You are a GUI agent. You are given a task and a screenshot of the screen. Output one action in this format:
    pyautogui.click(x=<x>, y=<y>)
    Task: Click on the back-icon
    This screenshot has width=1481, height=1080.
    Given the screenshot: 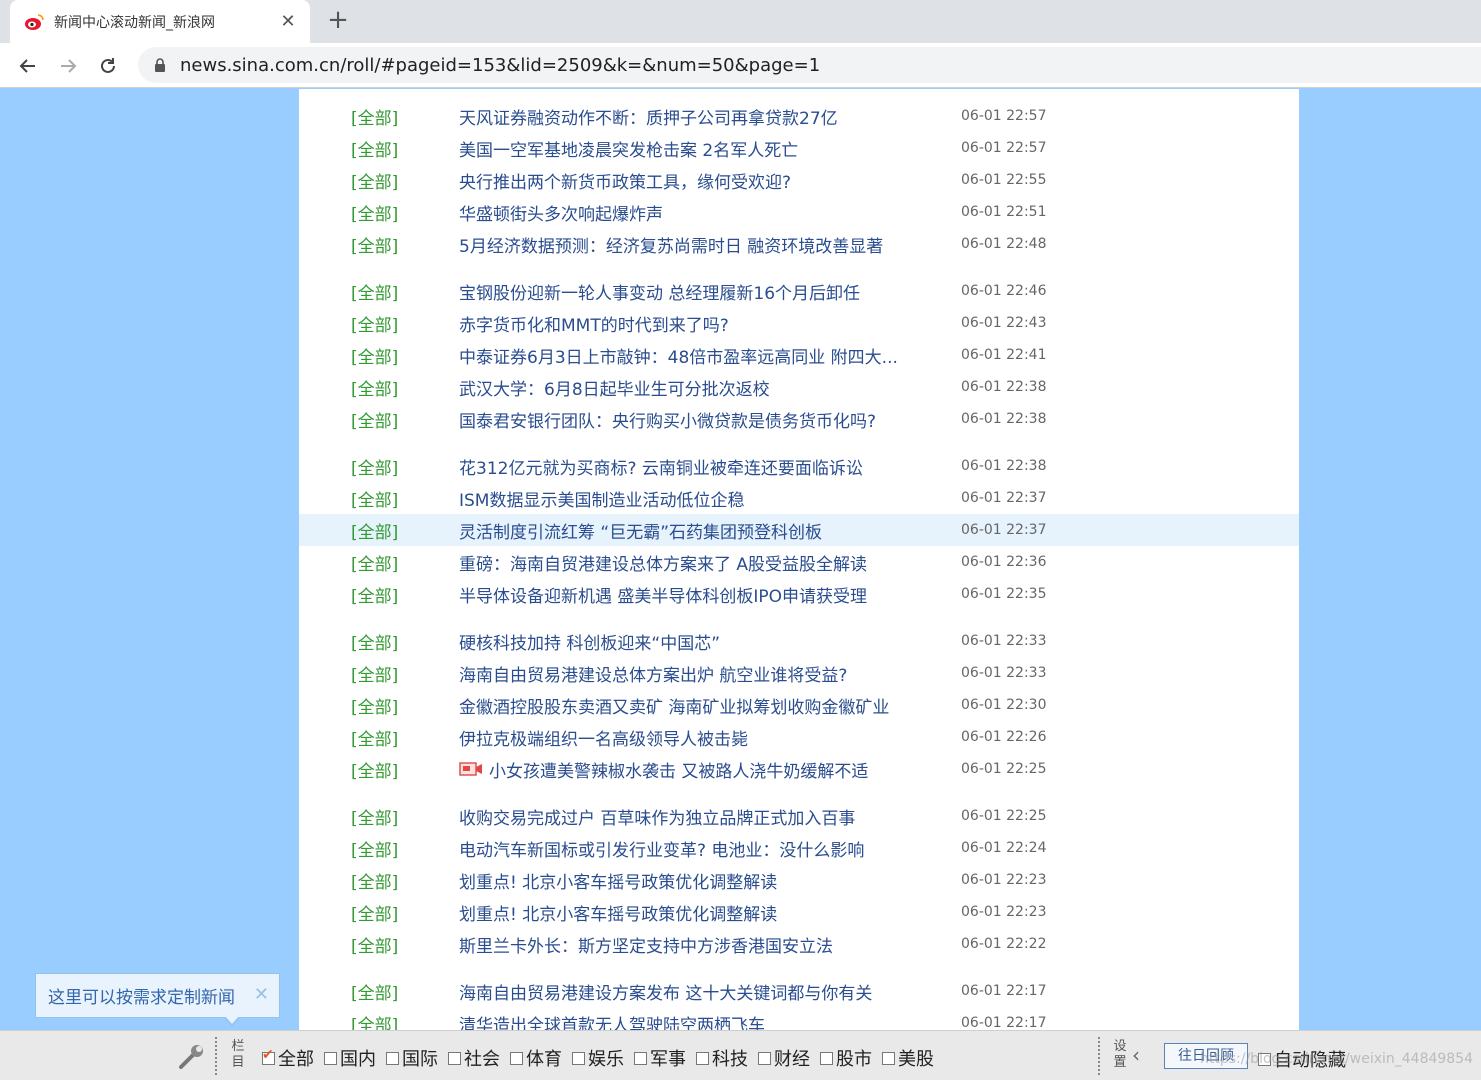 What is the action you would take?
    pyautogui.click(x=28, y=66)
    